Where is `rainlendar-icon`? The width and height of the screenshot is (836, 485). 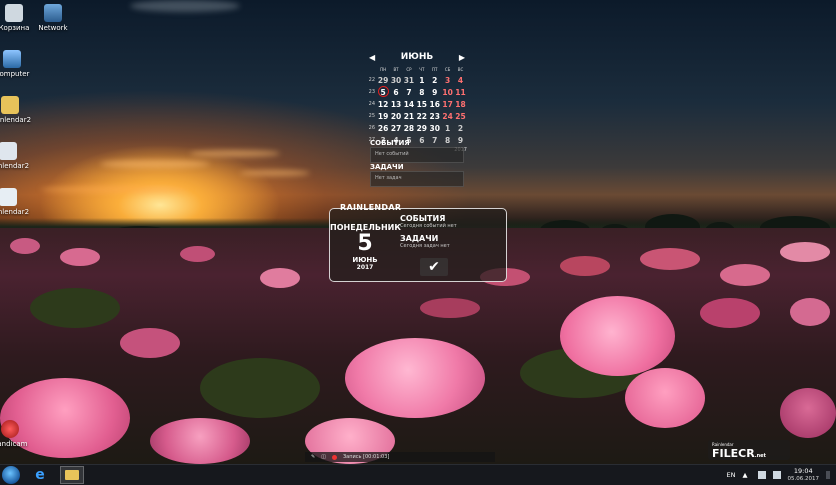
rainlendar-icon is located at coordinates (8, 151).